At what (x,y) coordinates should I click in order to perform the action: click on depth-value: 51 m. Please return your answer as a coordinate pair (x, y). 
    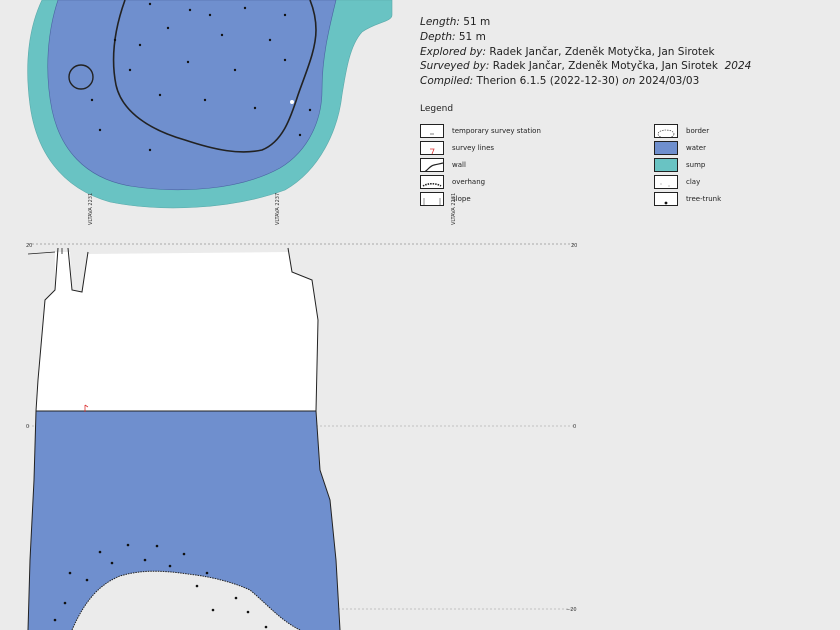
    Looking at the image, I should click on (472, 36).